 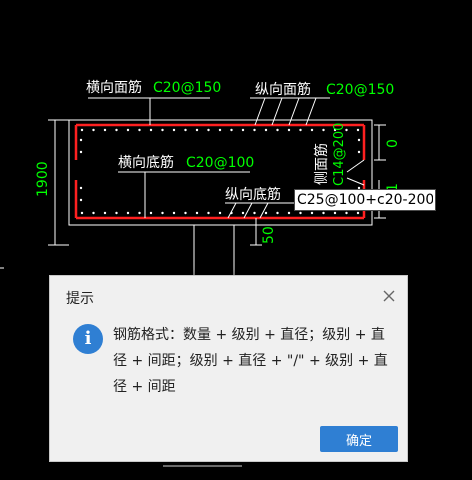 What do you see at coordinates (214, 249) in the screenshot?
I see `pedestal-outline` at bounding box center [214, 249].